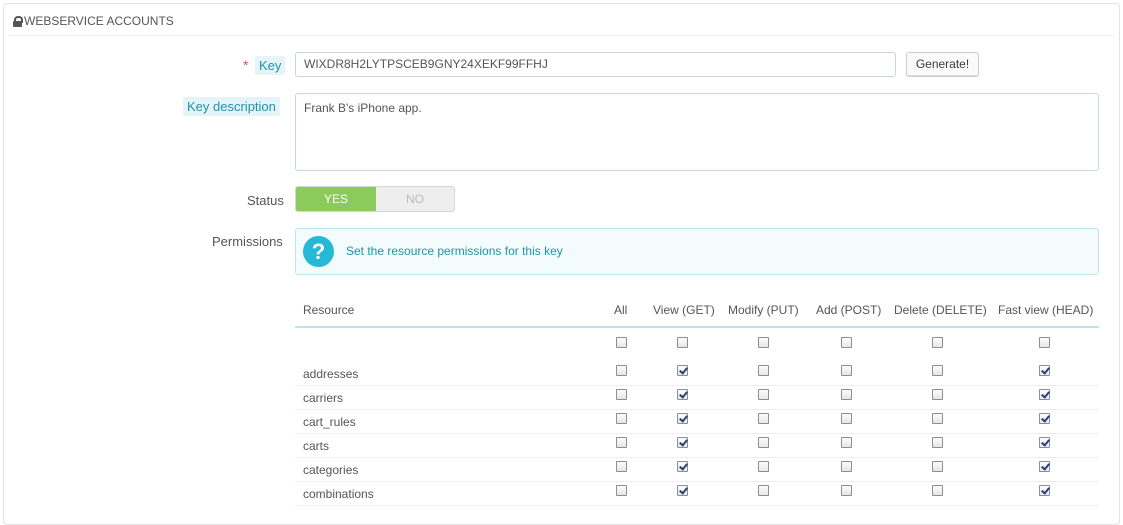  Describe the element at coordinates (937, 342) in the screenshot. I see `select-all-delete-checkbox` at that location.